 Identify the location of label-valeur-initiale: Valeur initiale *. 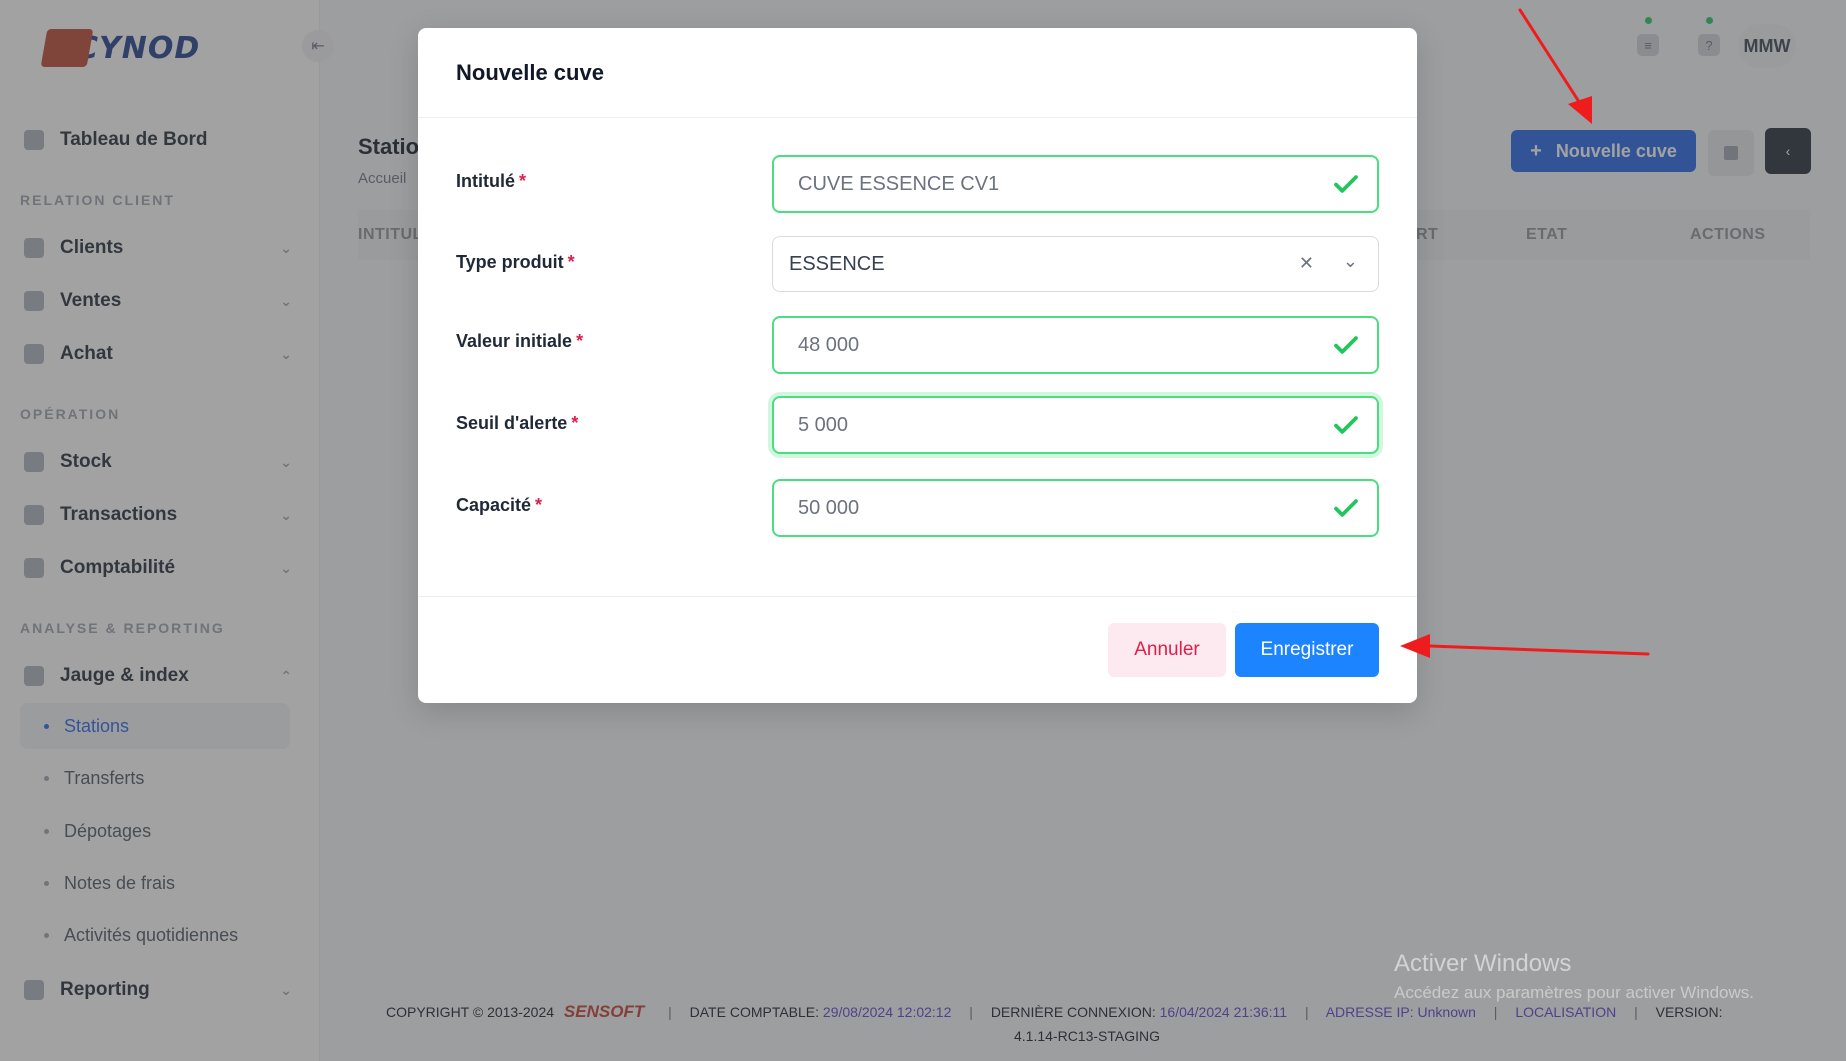
(519, 341).